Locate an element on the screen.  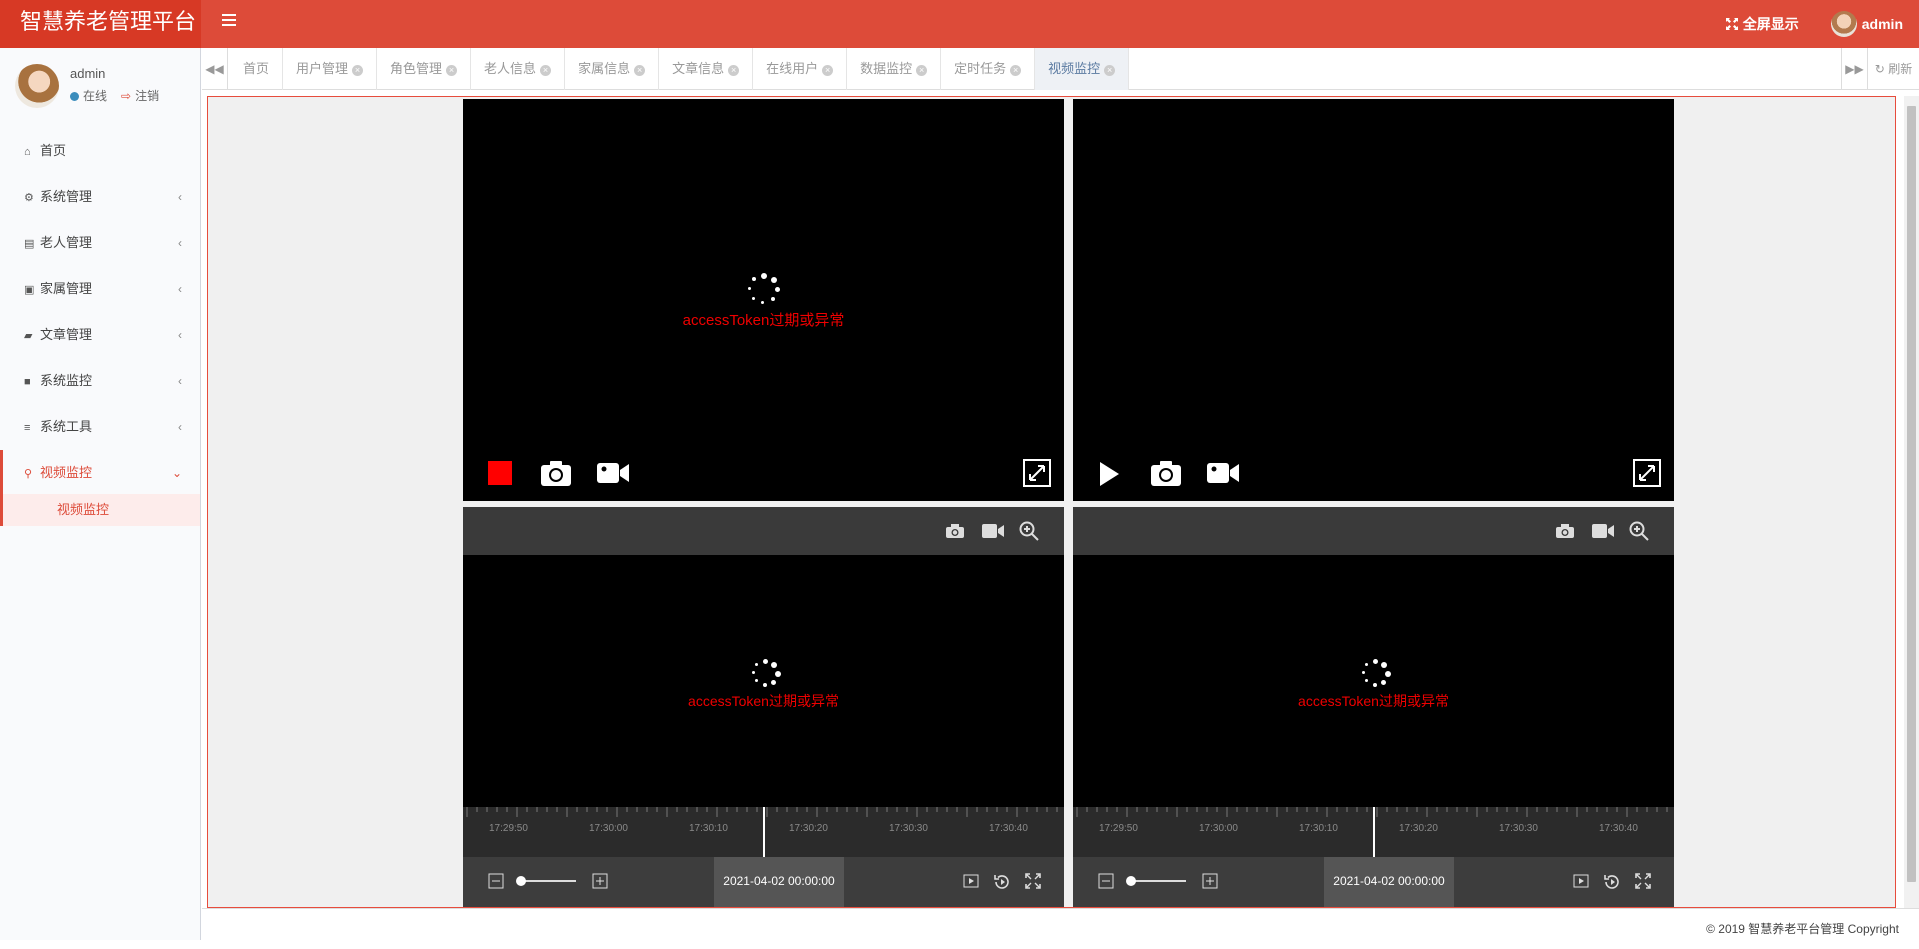
tab-role-management: 角色管理 × is located at coordinates (424, 69).